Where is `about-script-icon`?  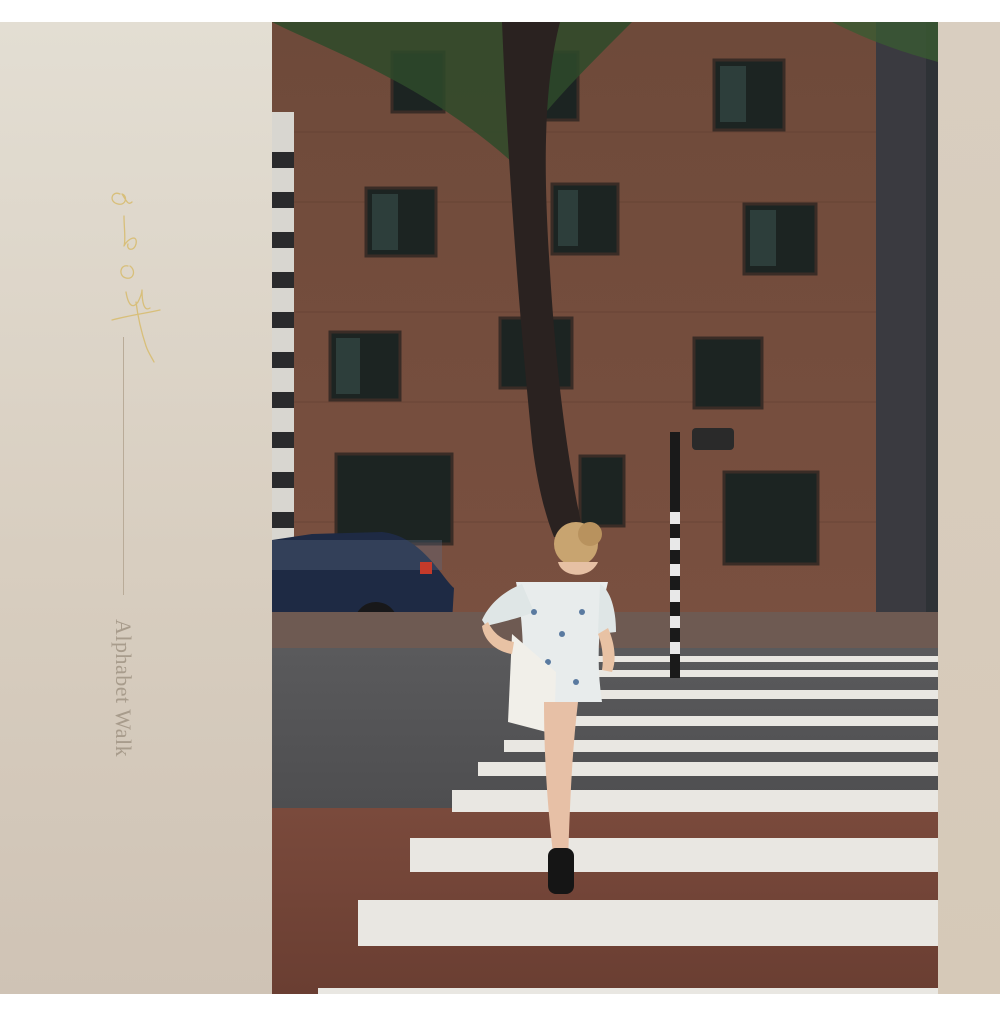
about-script-icon is located at coordinates (136, 277).